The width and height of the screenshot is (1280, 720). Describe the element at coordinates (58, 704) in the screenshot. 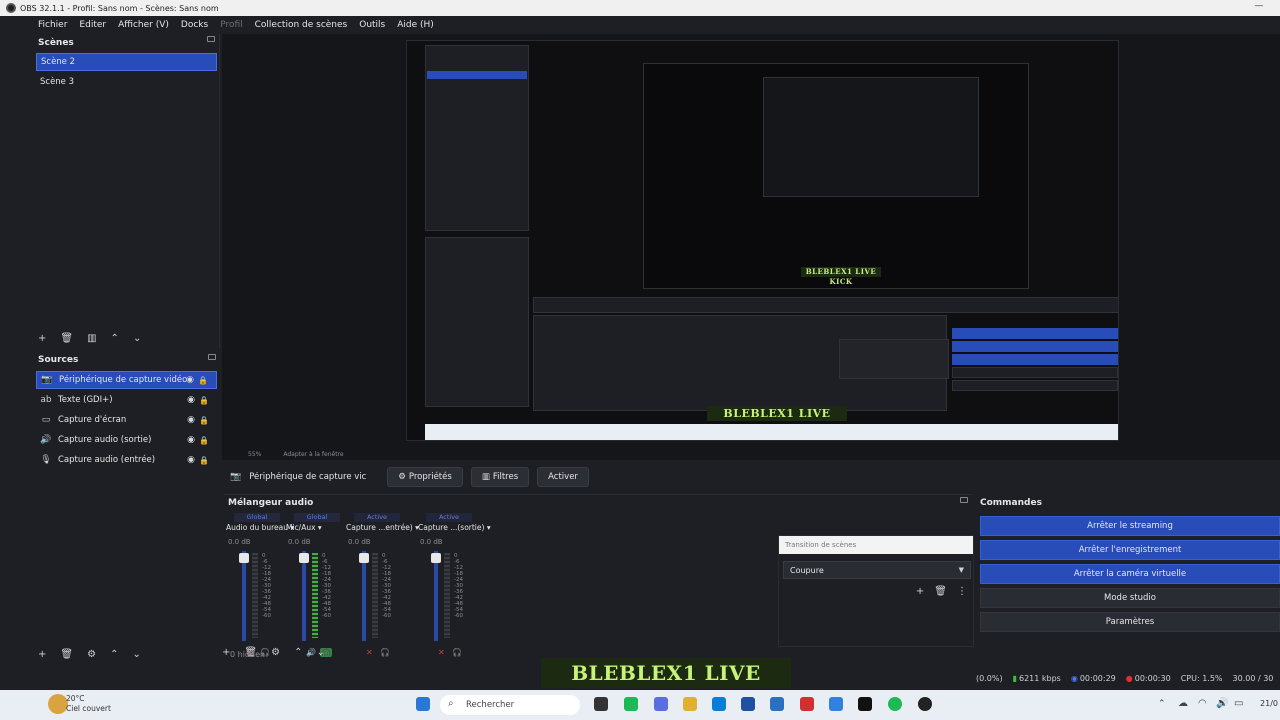

I see `weather-icon` at that location.